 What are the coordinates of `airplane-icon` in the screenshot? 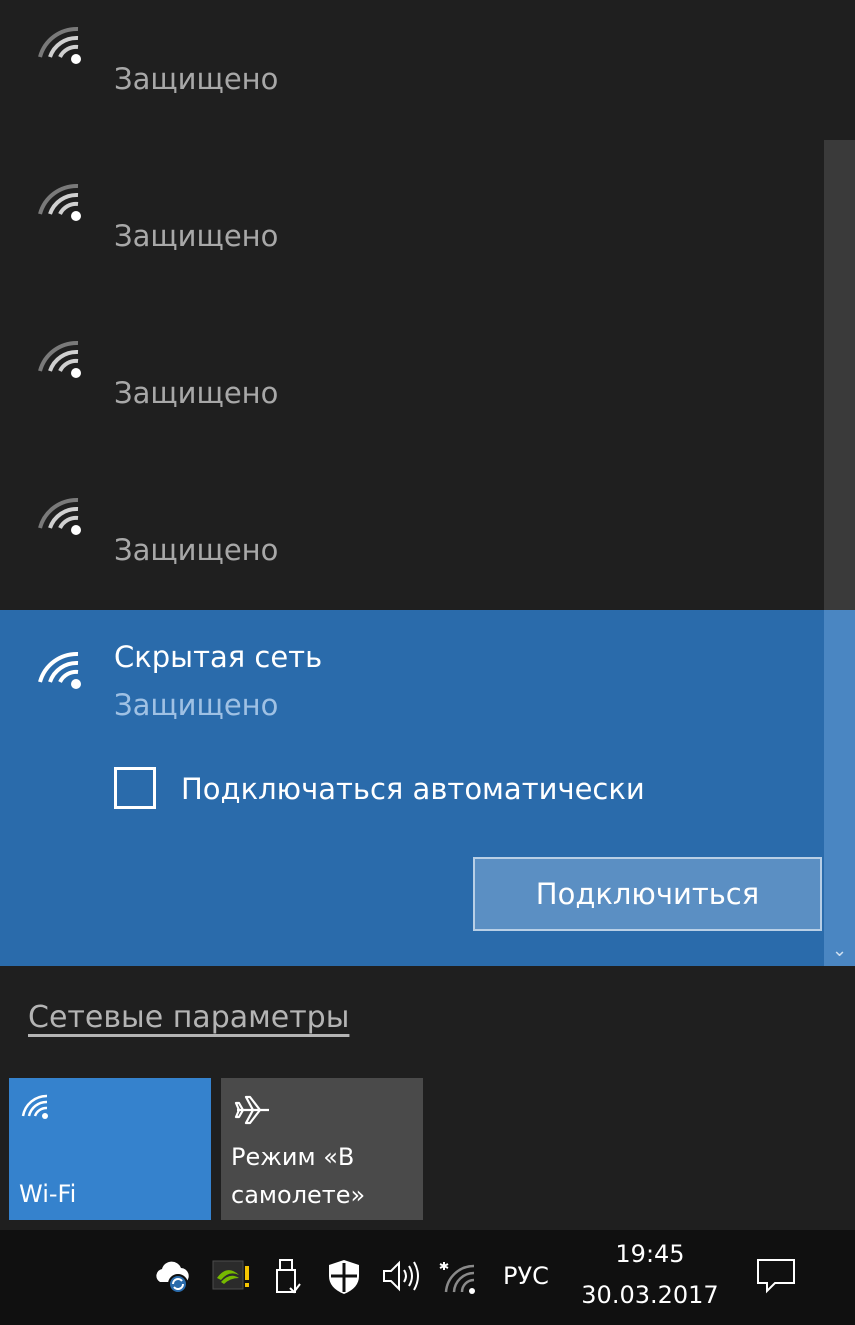 It's located at (251, 1110).